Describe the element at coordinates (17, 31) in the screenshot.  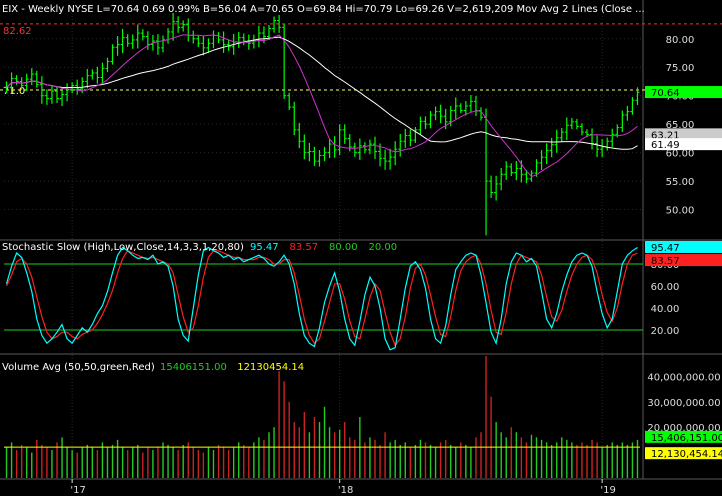
I see `reference-line-label: 82.62` at that location.